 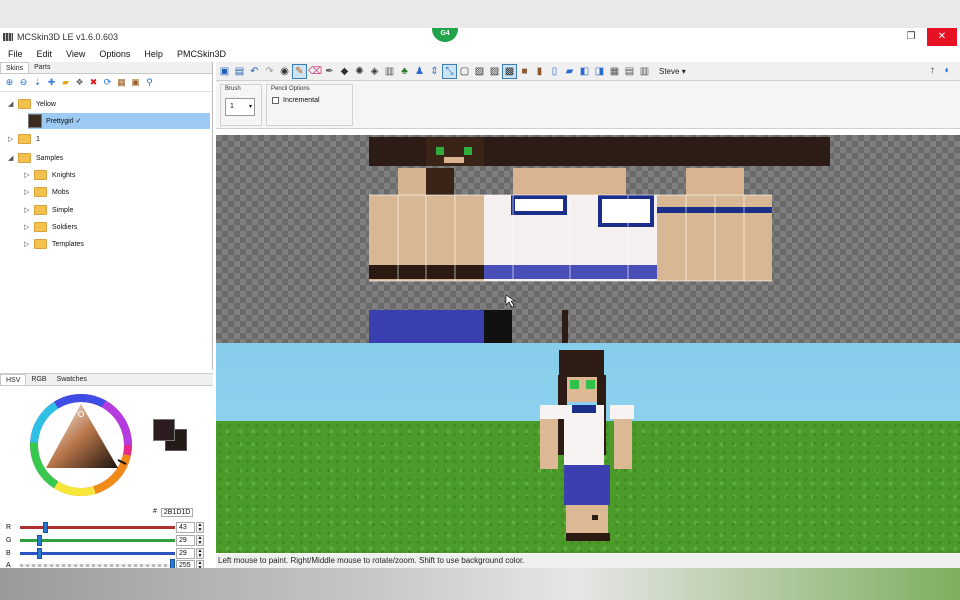 What do you see at coordinates (374, 71) in the screenshot?
I see `darken-icon: ◈` at bounding box center [374, 71].